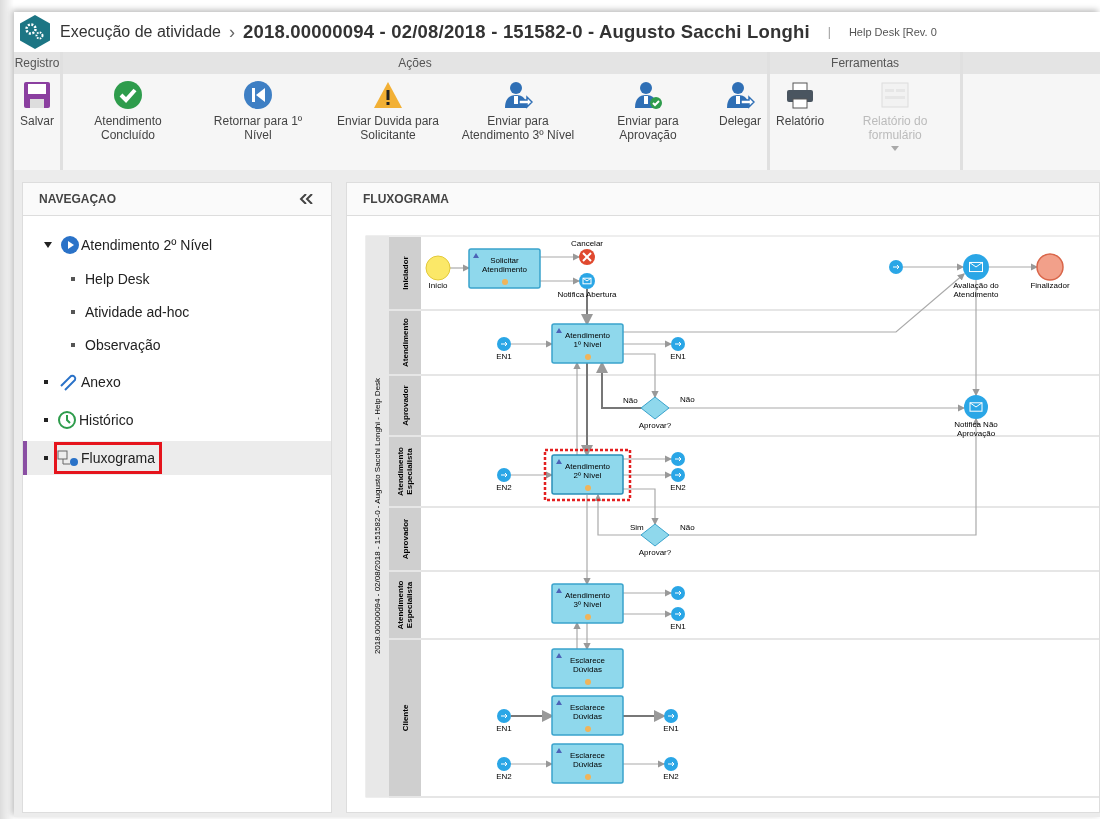 The image size is (1100, 819). I want to click on panel-title: NAVEGAÇAO, so click(78, 199).